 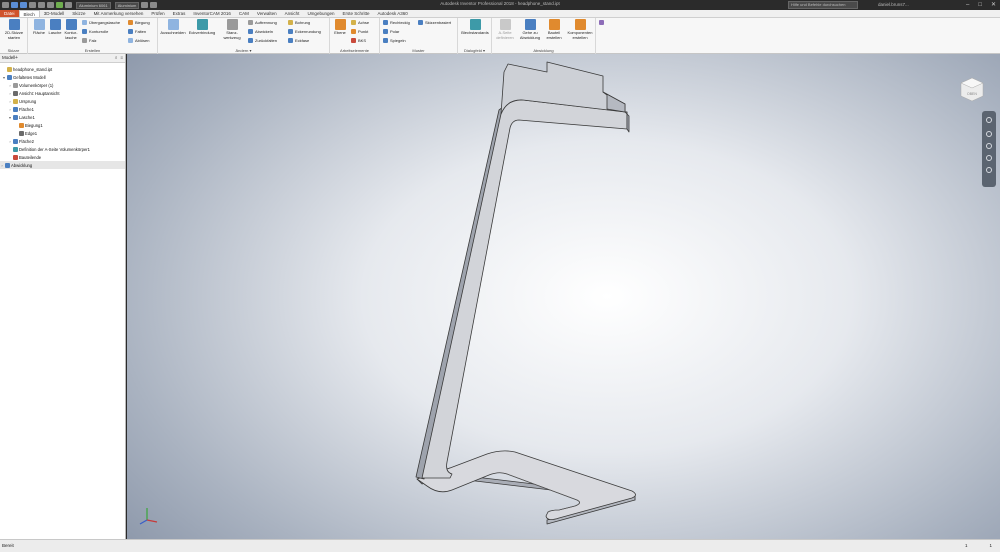 What do you see at coordinates (823, 5) in the screenshot?
I see `help-search-input: Hilfe und Befehle durchsuchen` at bounding box center [823, 5].